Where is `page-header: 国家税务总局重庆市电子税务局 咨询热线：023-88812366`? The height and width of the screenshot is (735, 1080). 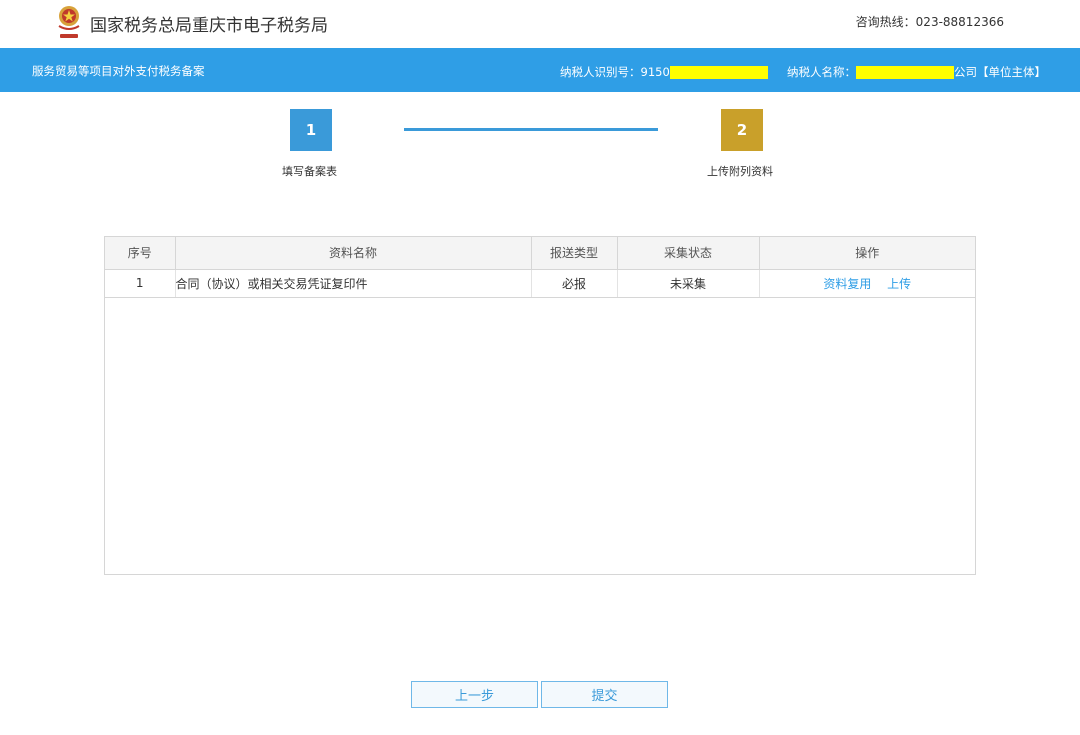
page-header: 国家税务总局重庆市电子税务局 咨询热线：023-88812366 is located at coordinates (540, 24).